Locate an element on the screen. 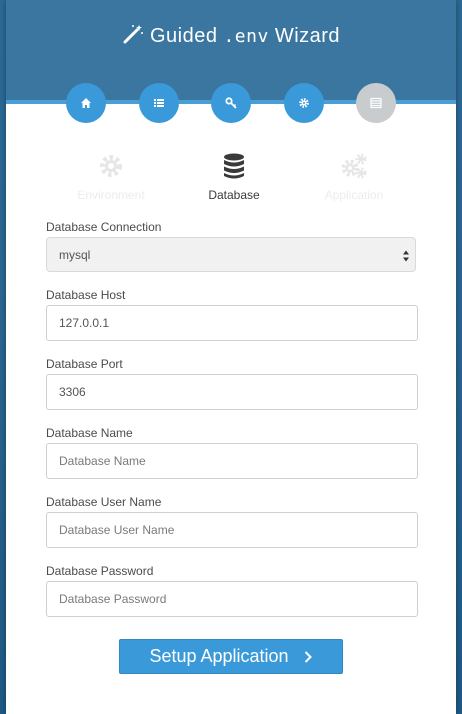  database-host-label: Database Host is located at coordinates (86, 295).